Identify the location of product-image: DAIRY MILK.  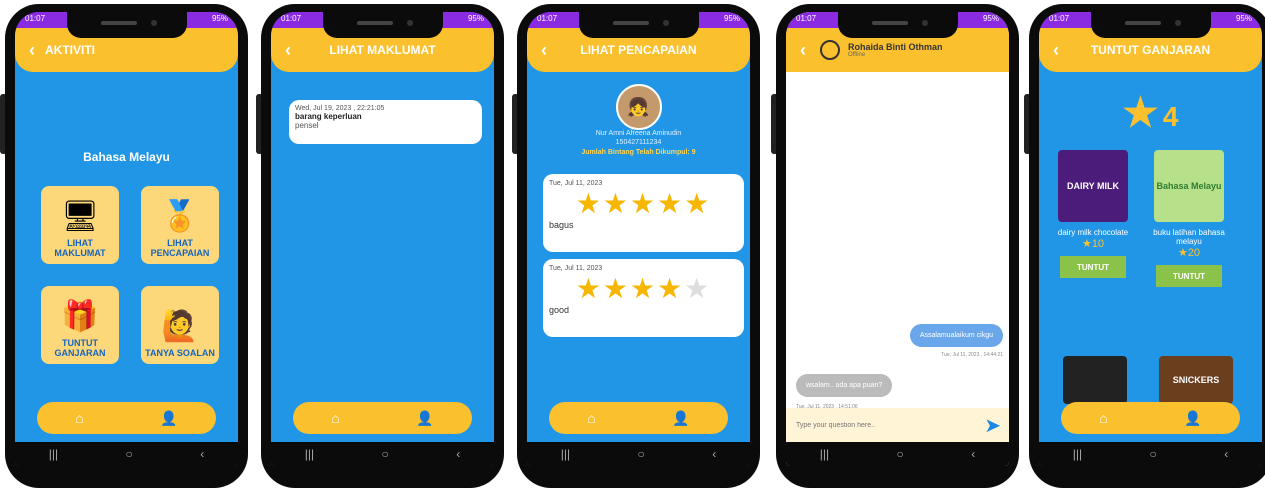
(1093, 186).